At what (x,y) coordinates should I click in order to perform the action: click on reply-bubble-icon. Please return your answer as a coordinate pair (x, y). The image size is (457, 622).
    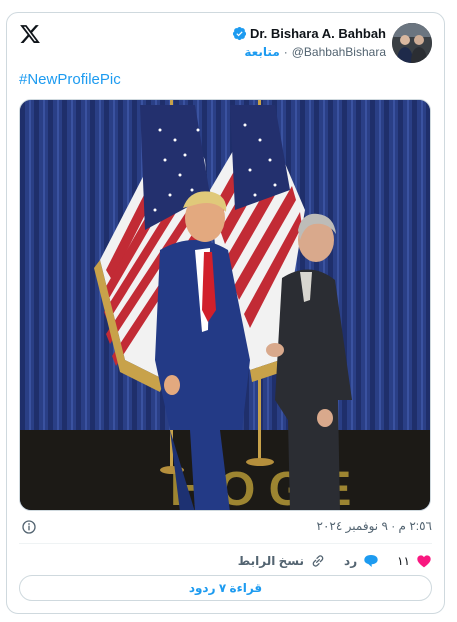
    Looking at the image, I should click on (371, 561).